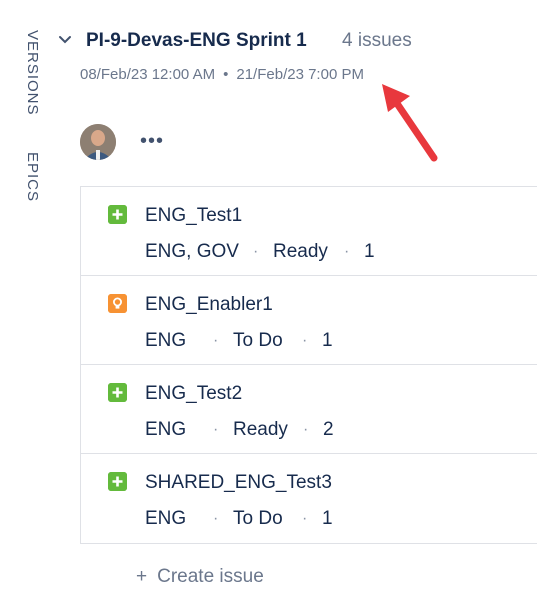 Image resolution: width=537 pixels, height=608 pixels. Describe the element at coordinates (196, 41) in the screenshot. I see `sprint-title: PI-9-Devas-ENG Sprint 1` at that location.